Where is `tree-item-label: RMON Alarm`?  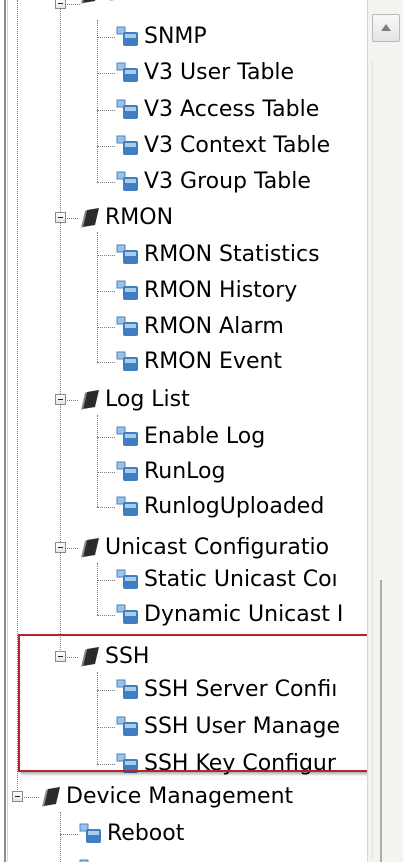 tree-item-label: RMON Alarm is located at coordinates (214, 326).